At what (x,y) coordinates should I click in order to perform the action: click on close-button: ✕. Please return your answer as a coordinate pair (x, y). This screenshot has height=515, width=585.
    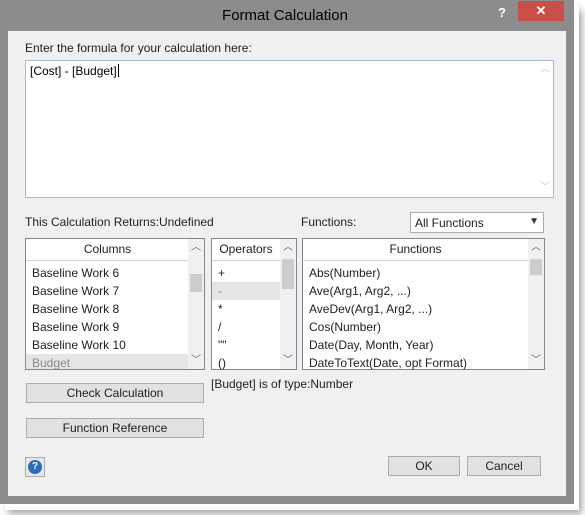
    Looking at the image, I should click on (541, 11).